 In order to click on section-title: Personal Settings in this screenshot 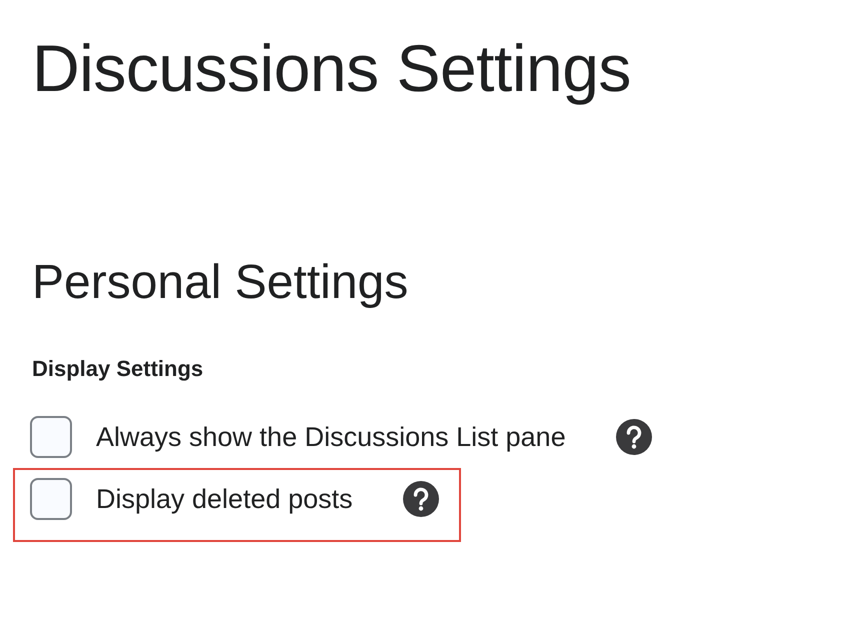, I will do `click(221, 283)`.